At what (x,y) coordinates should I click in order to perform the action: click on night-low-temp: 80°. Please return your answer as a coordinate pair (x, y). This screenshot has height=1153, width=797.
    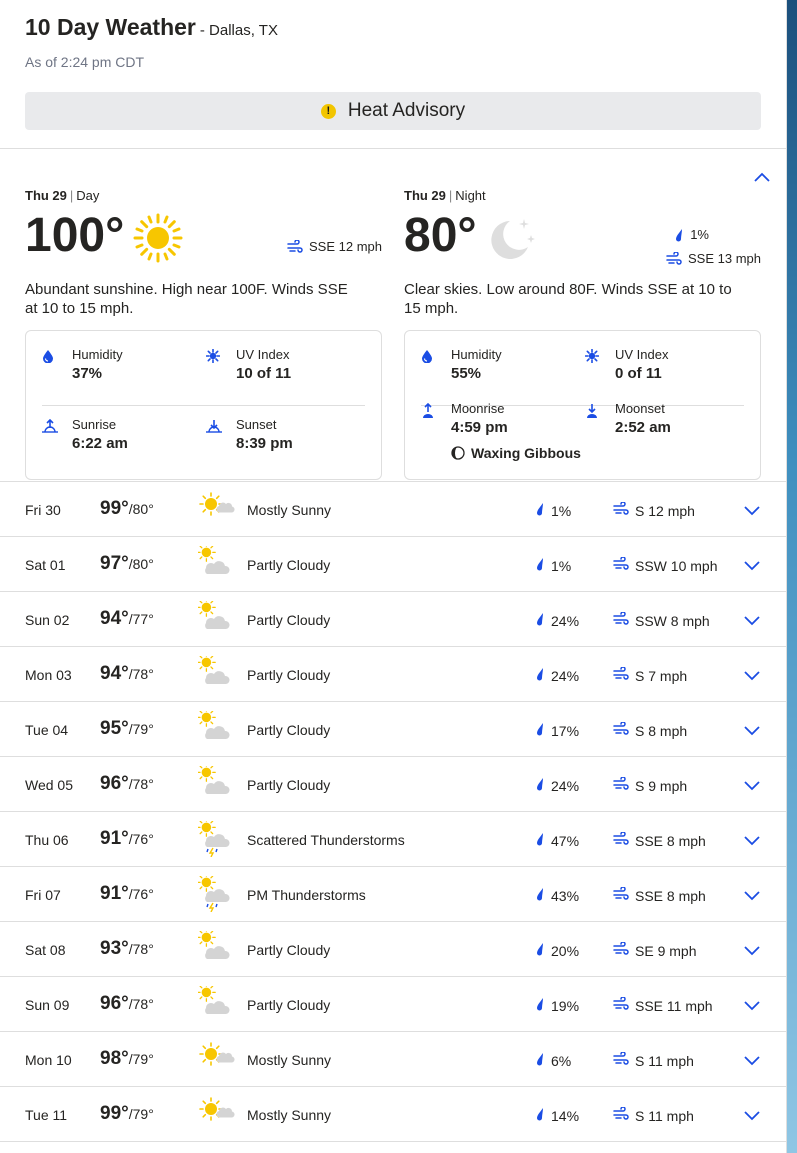
    Looking at the image, I should click on (440, 235).